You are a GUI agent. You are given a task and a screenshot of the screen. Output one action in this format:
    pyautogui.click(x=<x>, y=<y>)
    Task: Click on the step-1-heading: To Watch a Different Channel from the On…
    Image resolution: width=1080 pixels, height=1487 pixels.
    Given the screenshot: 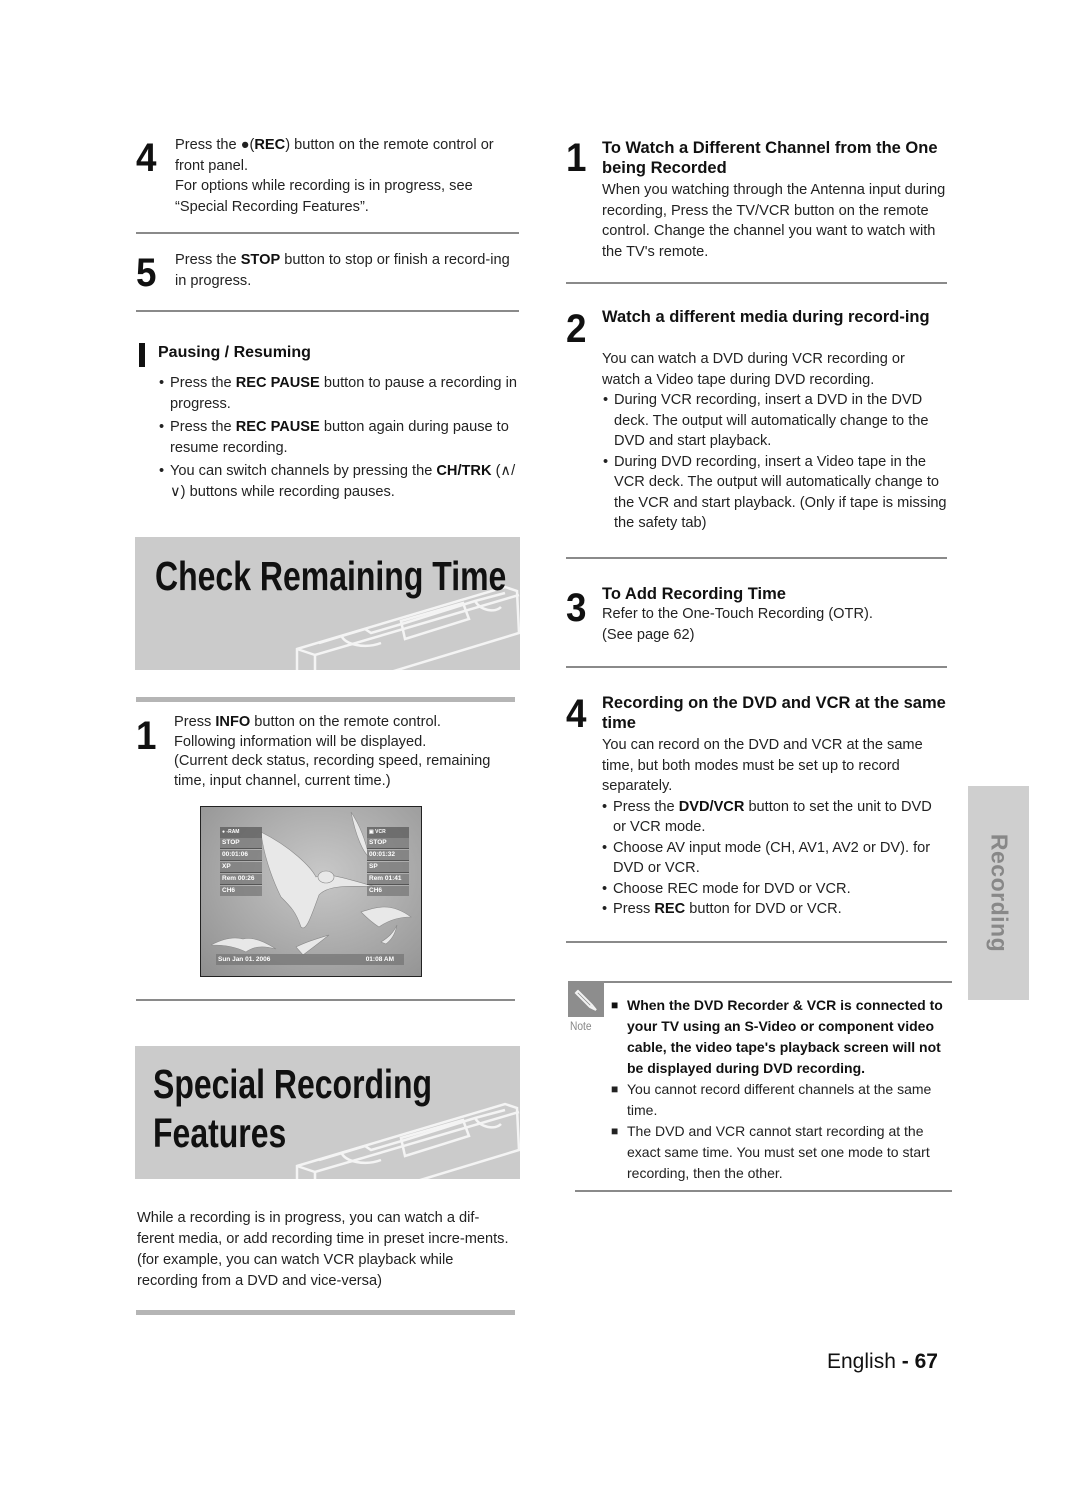 What is the action you would take?
    pyautogui.click(x=770, y=158)
    